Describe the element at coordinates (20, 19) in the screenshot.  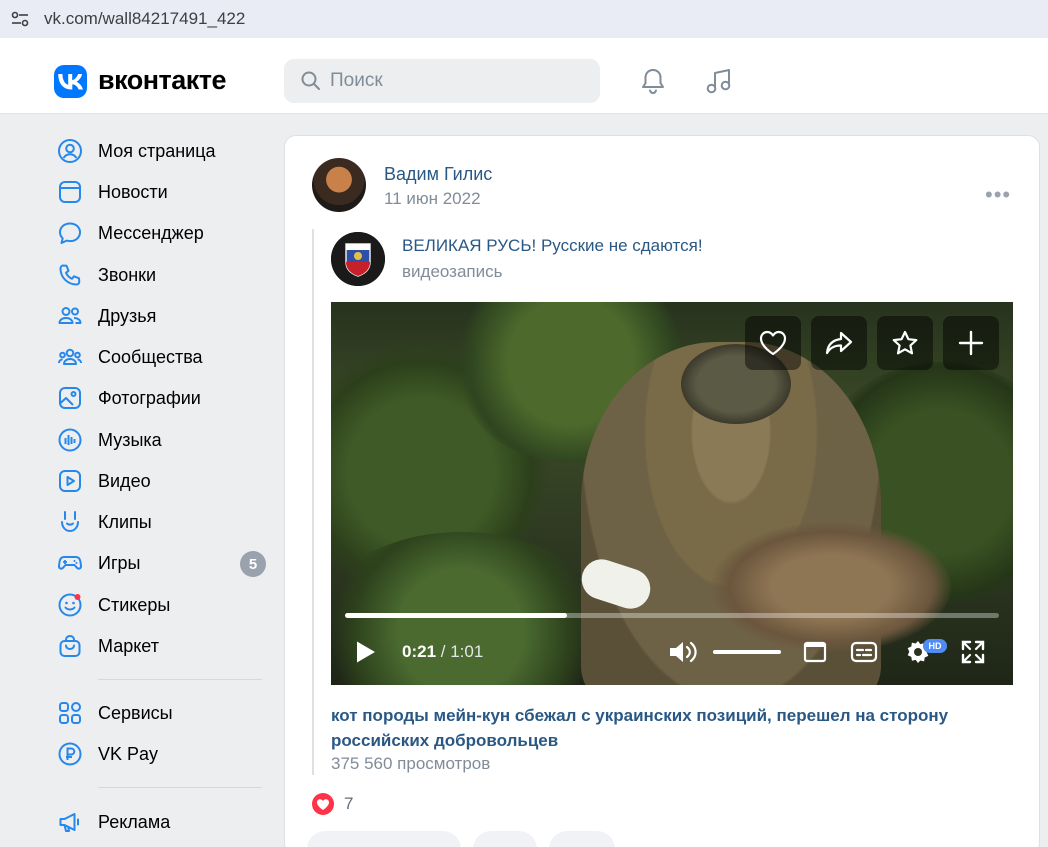
I see `site-settings-icon` at that location.